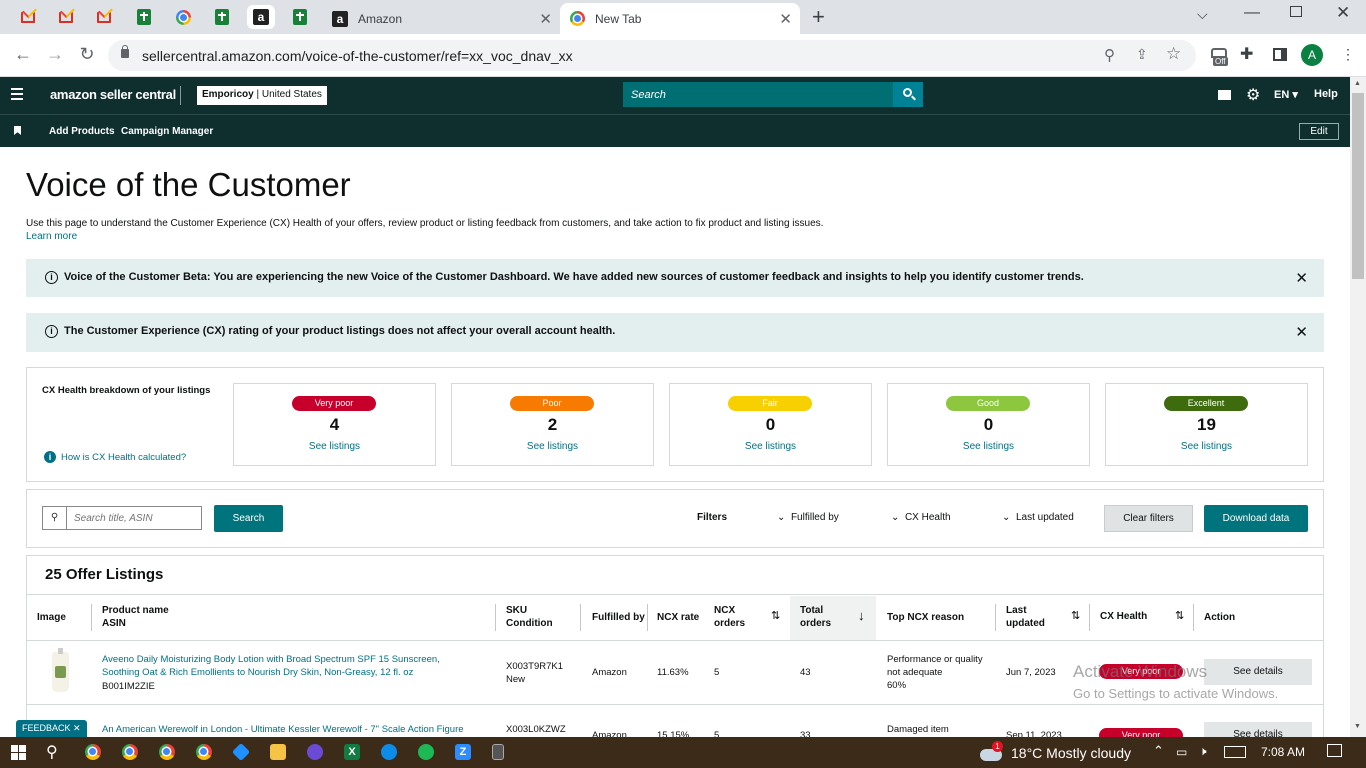 Image resolution: width=1366 pixels, height=768 pixels. What do you see at coordinates (17, 94) in the screenshot?
I see `hamburger-menu-icon` at bounding box center [17, 94].